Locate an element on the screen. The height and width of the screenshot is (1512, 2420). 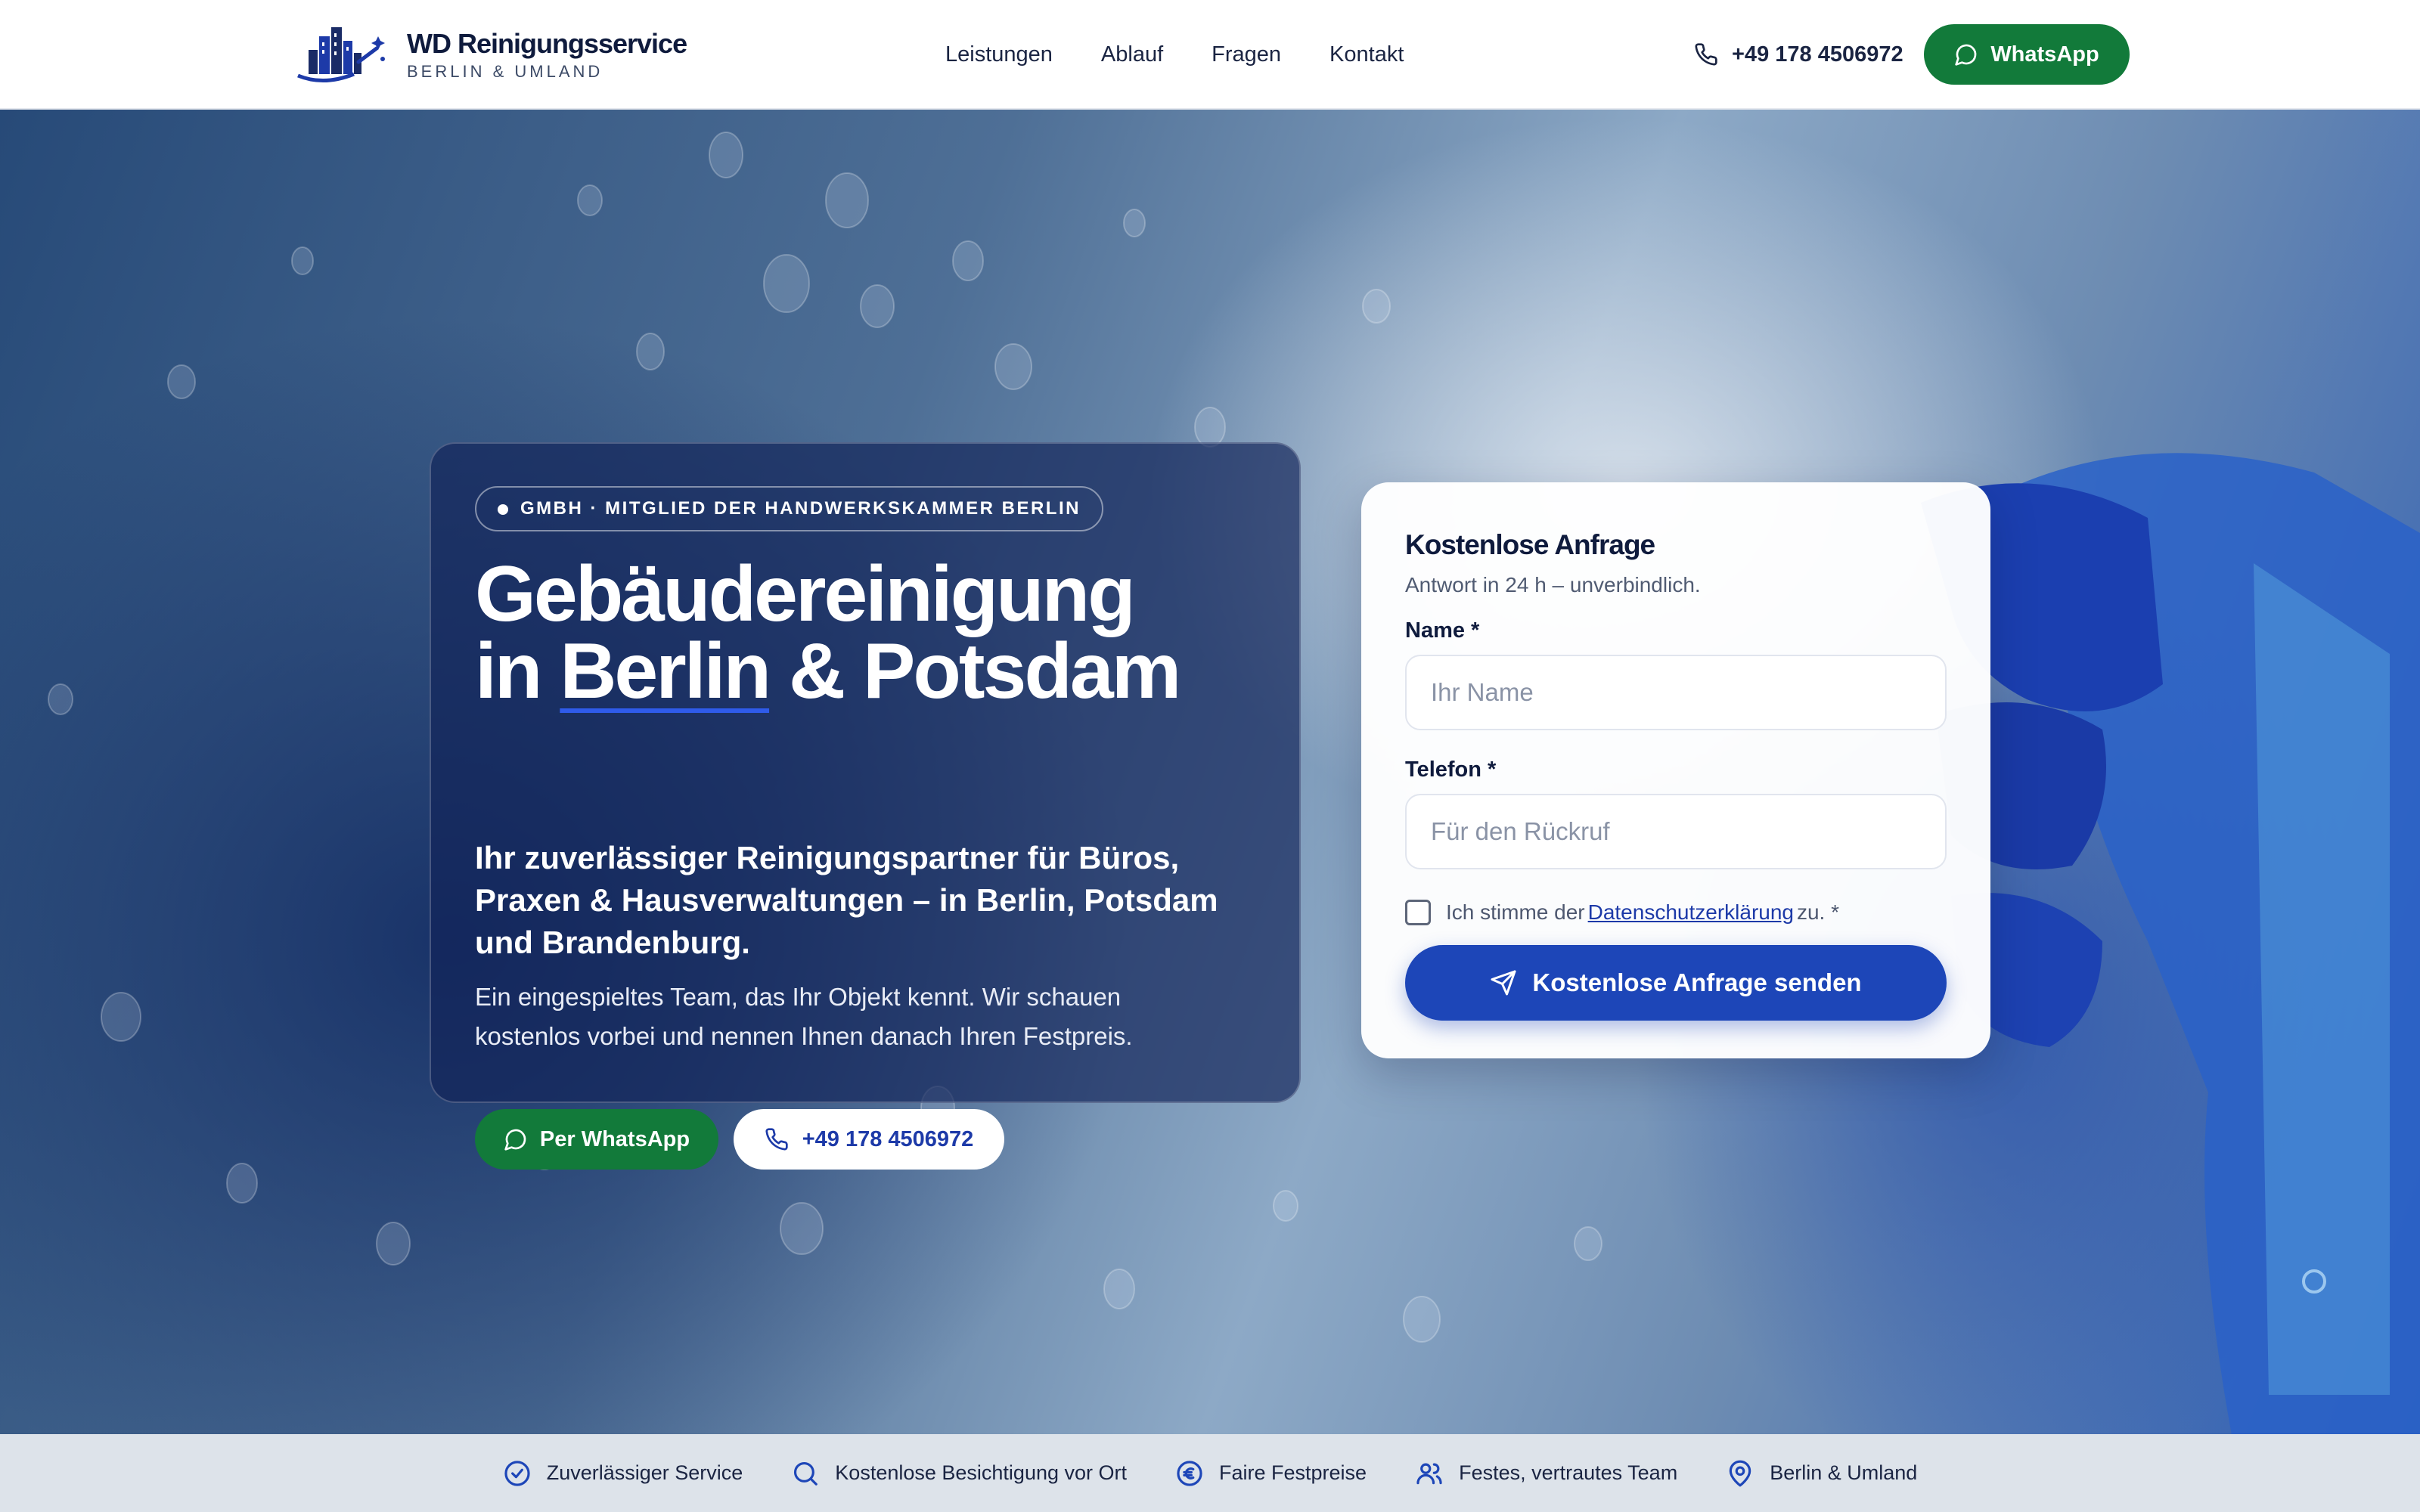
trust-item: Festes, vertrautes Team is located at coordinates (1546, 1473).